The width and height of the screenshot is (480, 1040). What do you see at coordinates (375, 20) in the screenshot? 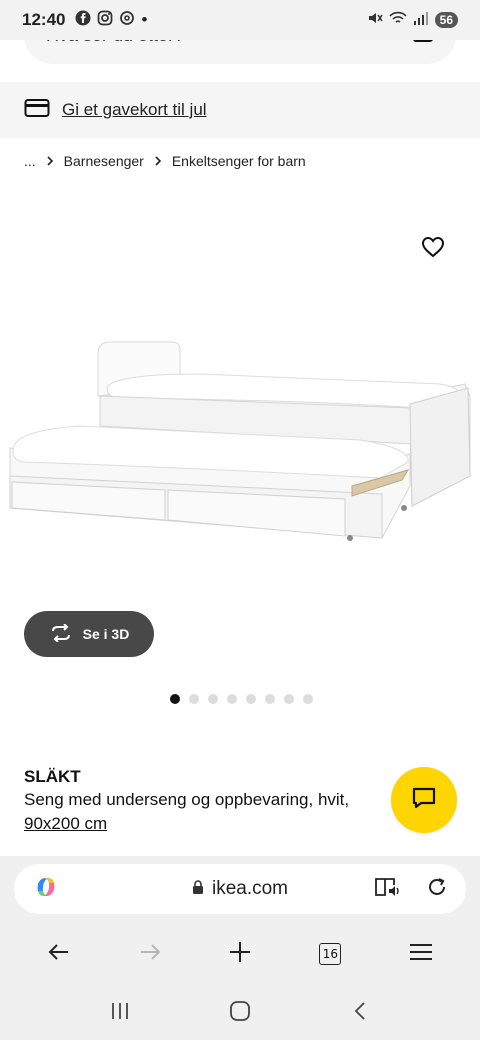
I see `mute-icon` at bounding box center [375, 20].